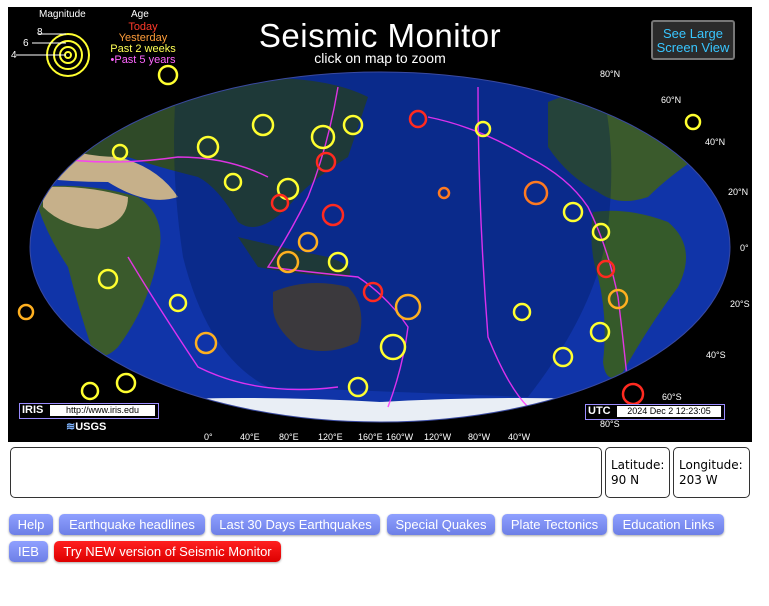 The width and height of the screenshot is (769, 606). I want to click on utc-clock: UTC 2024 Dec 2 12:23:05, so click(655, 412).